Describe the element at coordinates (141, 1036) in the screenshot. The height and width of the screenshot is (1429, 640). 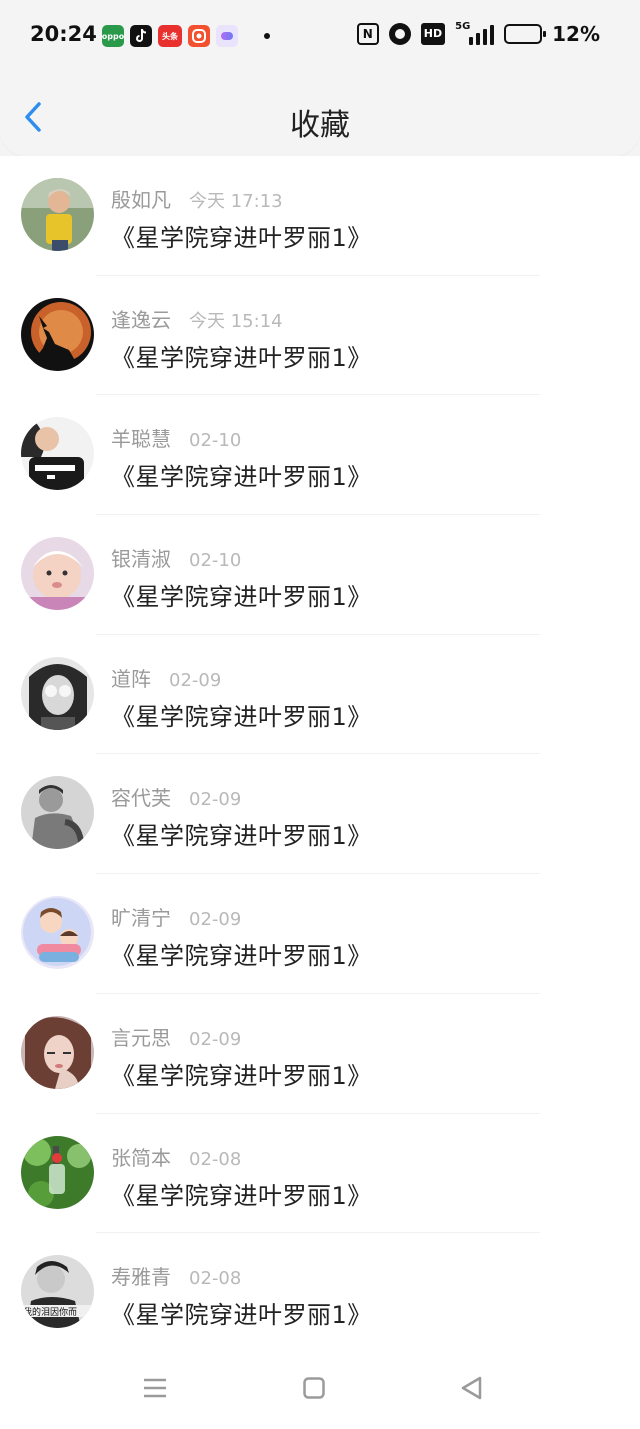
I see `user-name: 言元思` at that location.